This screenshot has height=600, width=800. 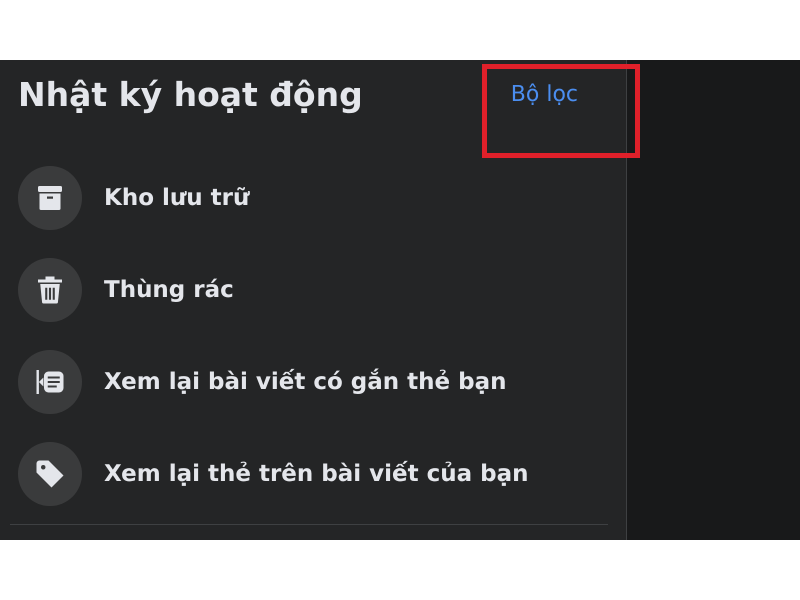 I want to click on menu-label: Thùng rác, so click(x=169, y=290).